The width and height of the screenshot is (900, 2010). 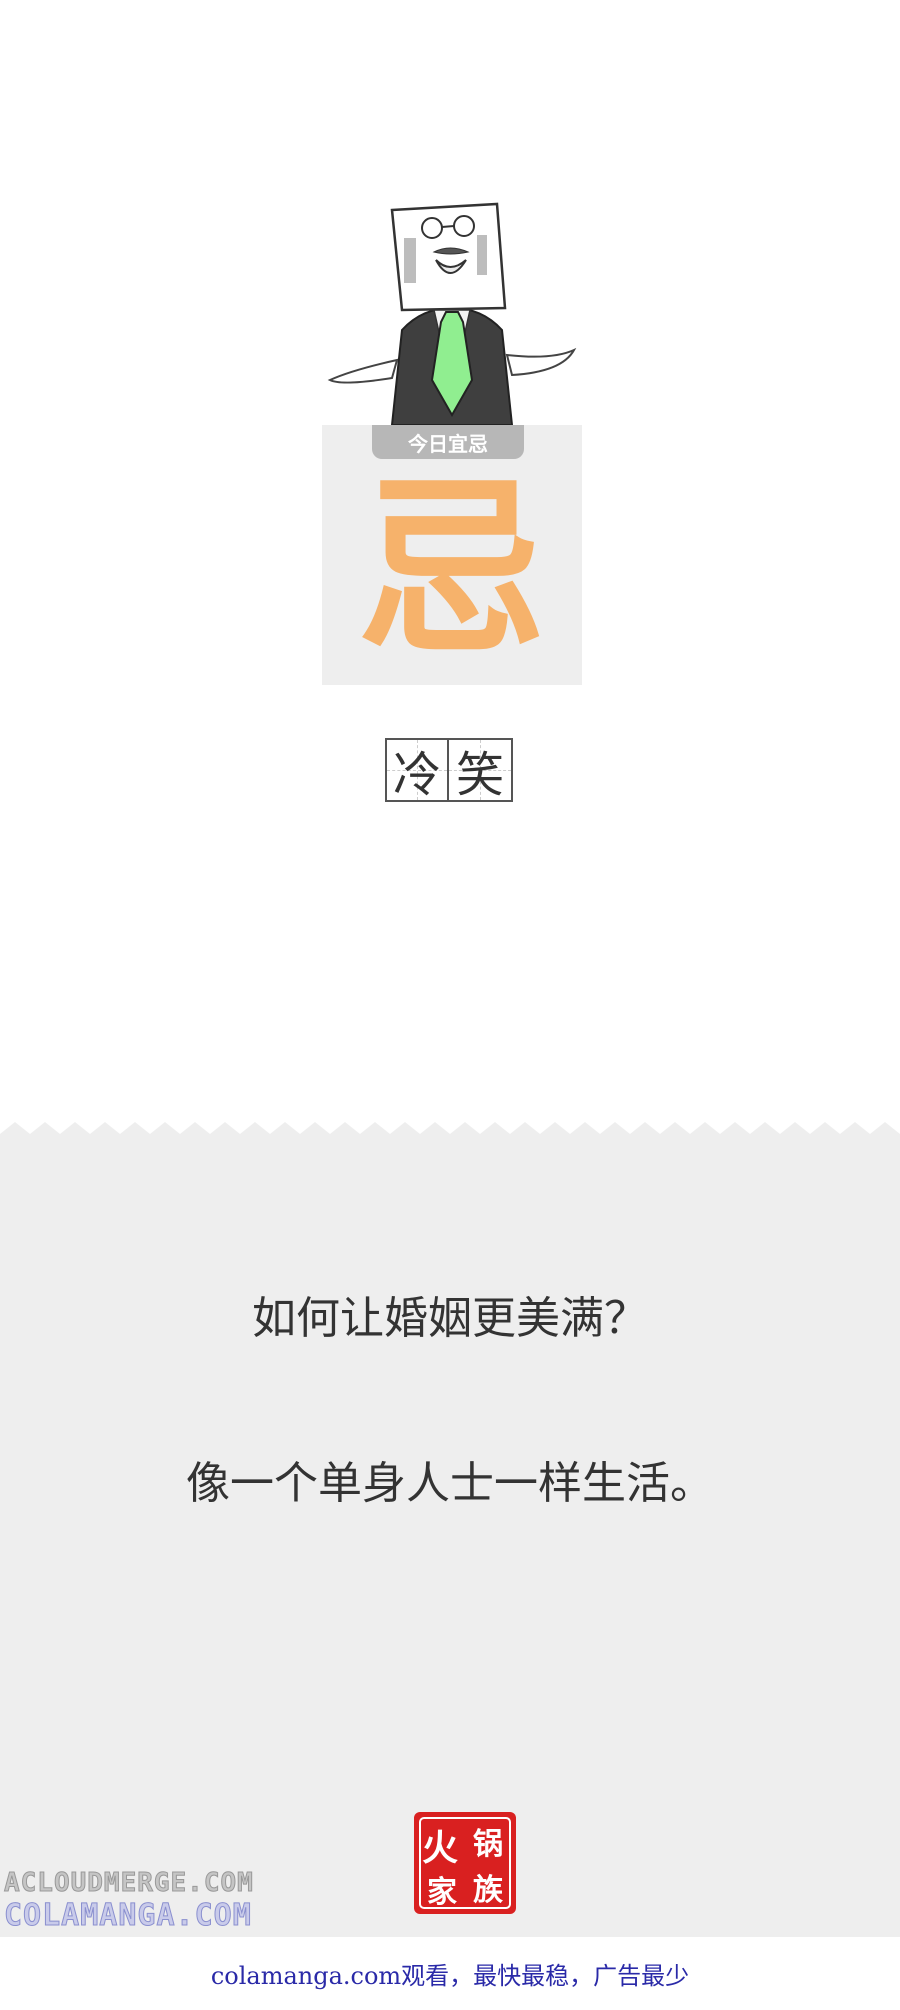 I want to click on svg-text: 族, so click(x=488, y=1890).